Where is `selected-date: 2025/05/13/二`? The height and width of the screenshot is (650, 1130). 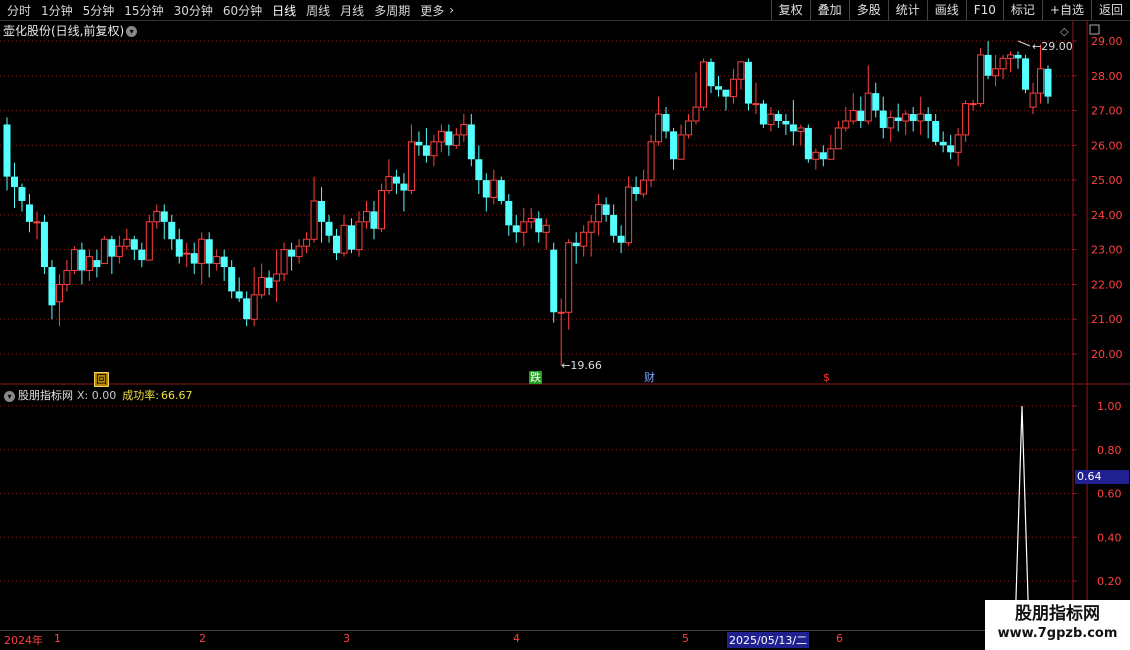 selected-date: 2025/05/13/二 is located at coordinates (768, 640).